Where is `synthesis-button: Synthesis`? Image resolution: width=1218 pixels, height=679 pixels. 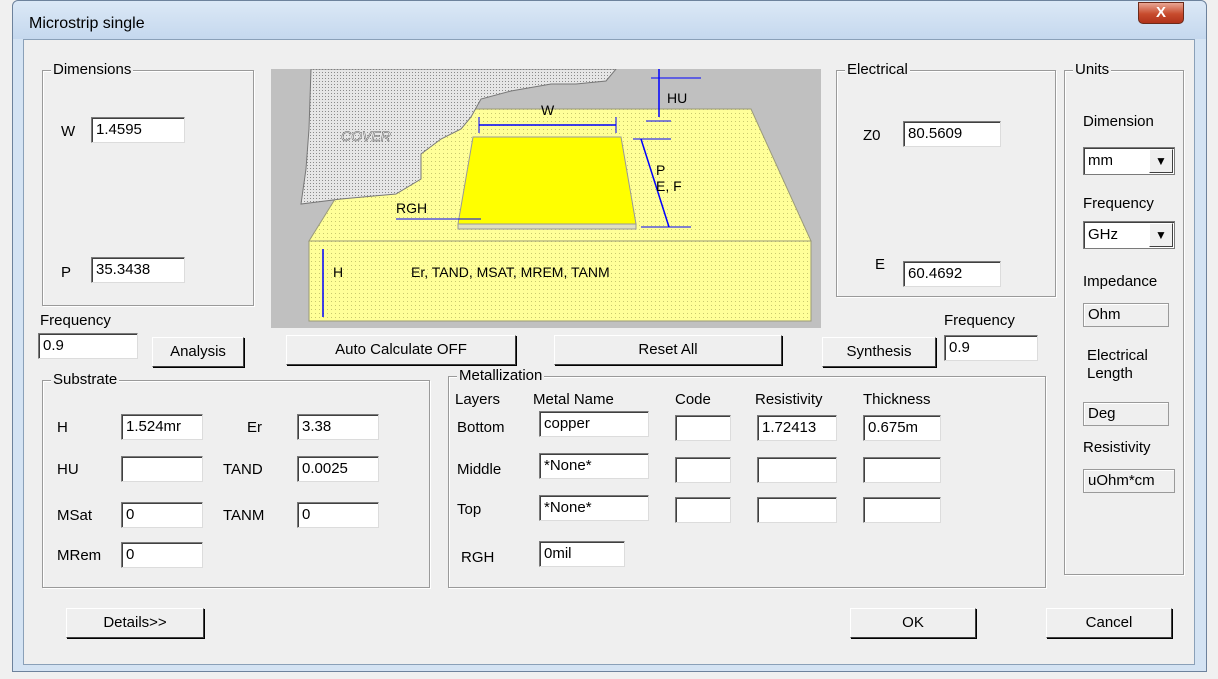
synthesis-button: Synthesis is located at coordinates (879, 352).